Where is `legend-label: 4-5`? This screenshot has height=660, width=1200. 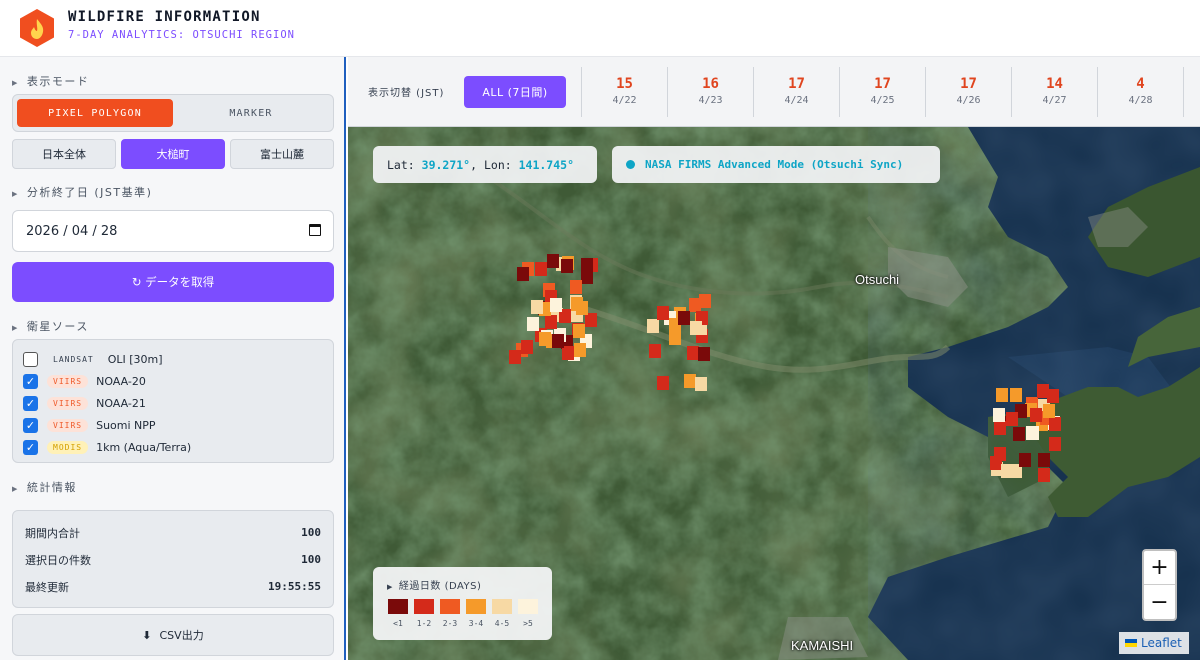
legend-label: 4-5 is located at coordinates (502, 623).